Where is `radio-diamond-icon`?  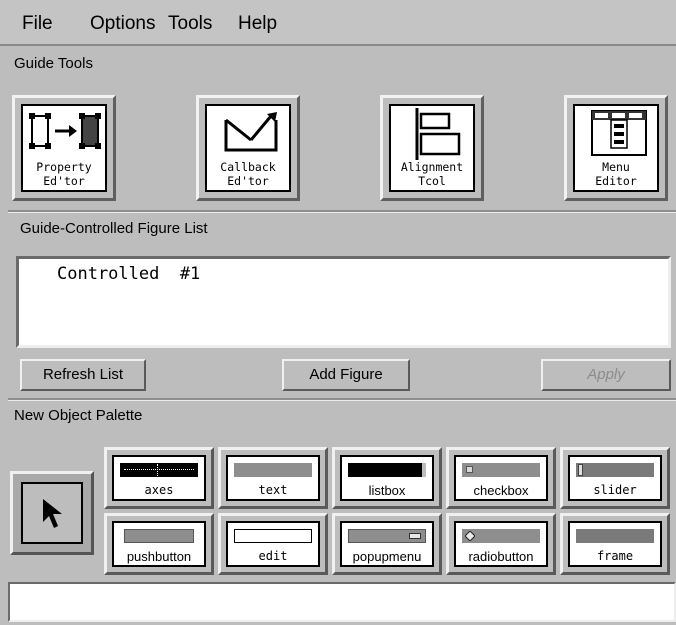
radio-diamond-icon is located at coordinates (470, 536).